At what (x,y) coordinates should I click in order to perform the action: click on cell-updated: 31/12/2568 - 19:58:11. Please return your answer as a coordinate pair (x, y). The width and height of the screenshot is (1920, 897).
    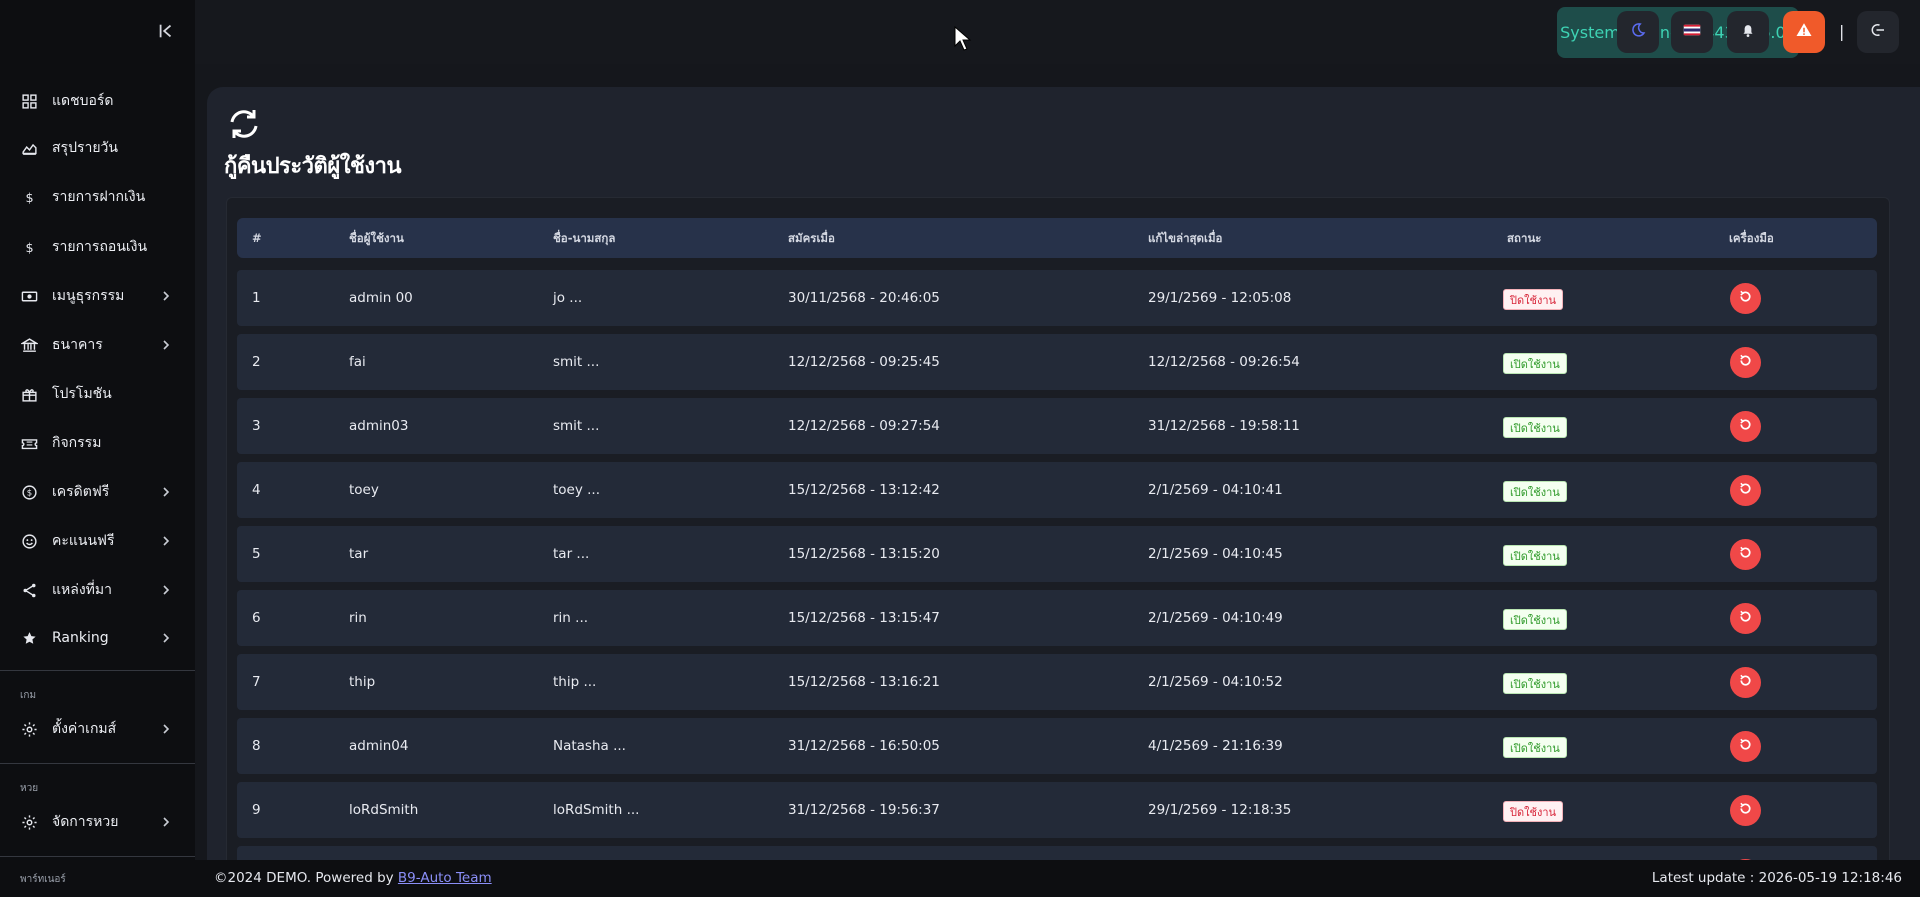
    Looking at the image, I should click on (1224, 426).